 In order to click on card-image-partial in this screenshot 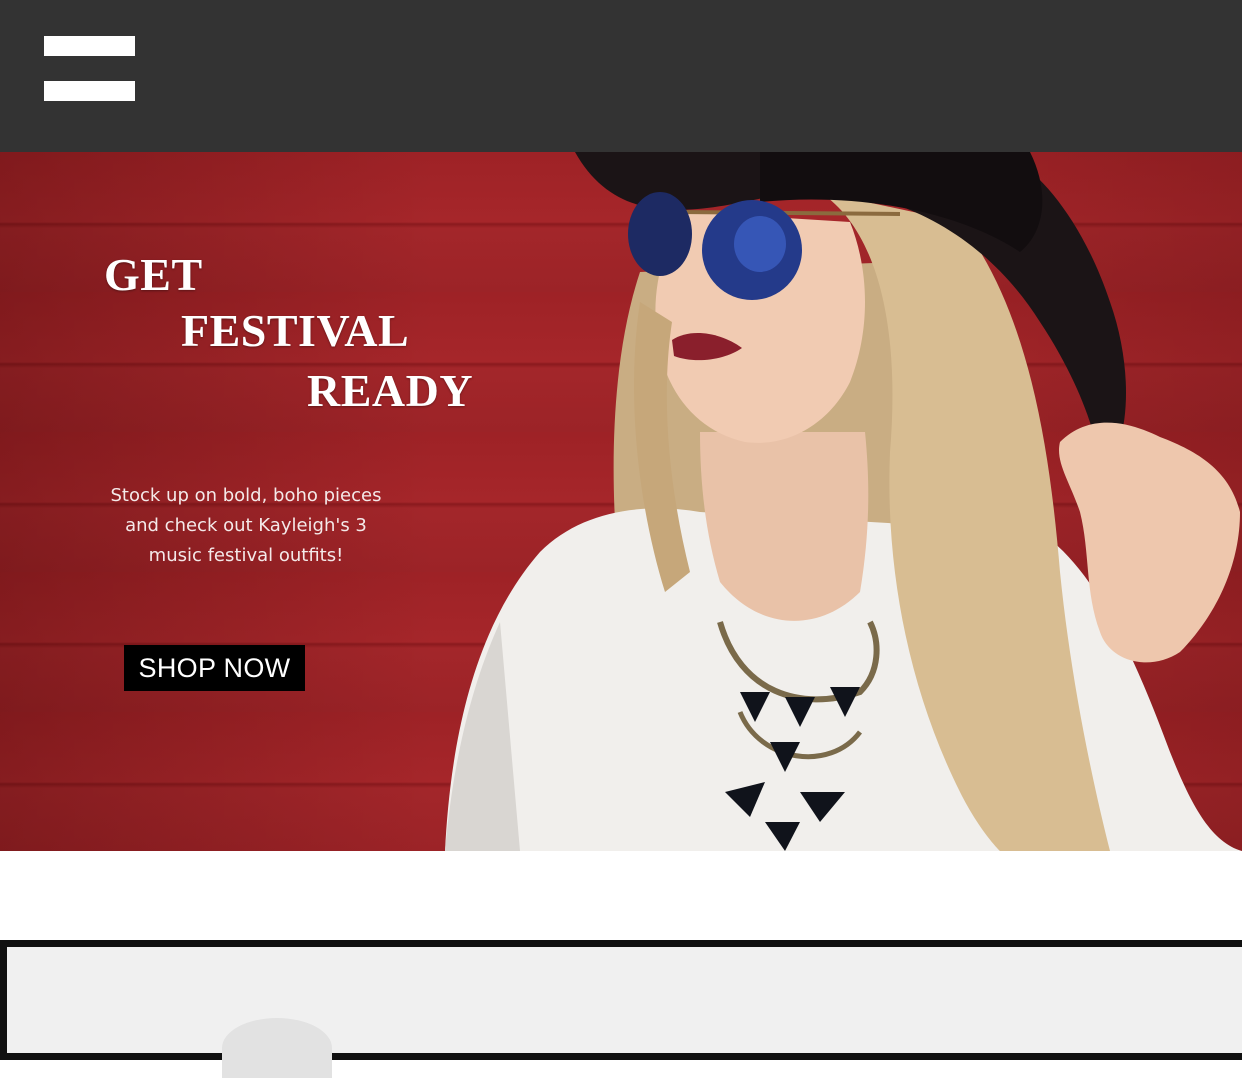, I will do `click(277, 1048)`.